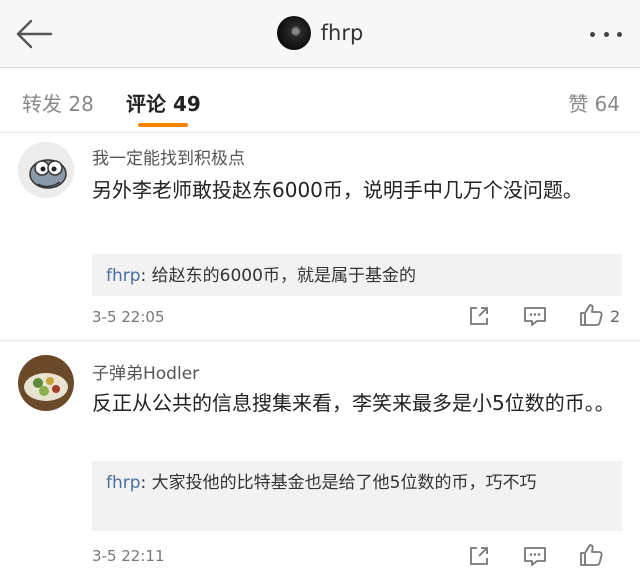 The height and width of the screenshot is (580, 640). I want to click on reply-preview: fhrp: 给赵东的6000币，就是属于基金的, so click(357, 275).